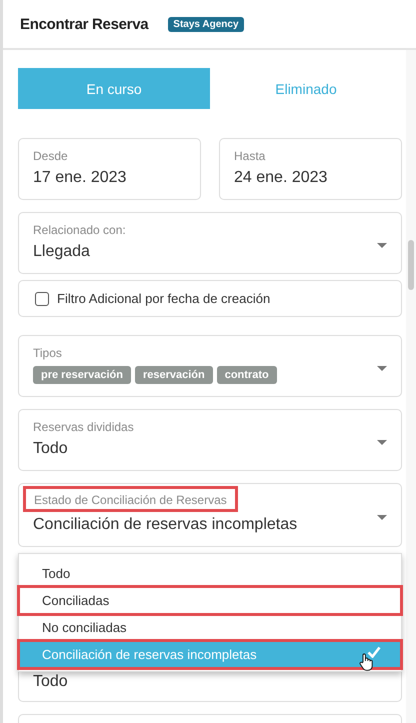 This screenshot has height=723, width=416. I want to click on type-chip: reservación, so click(173, 375).